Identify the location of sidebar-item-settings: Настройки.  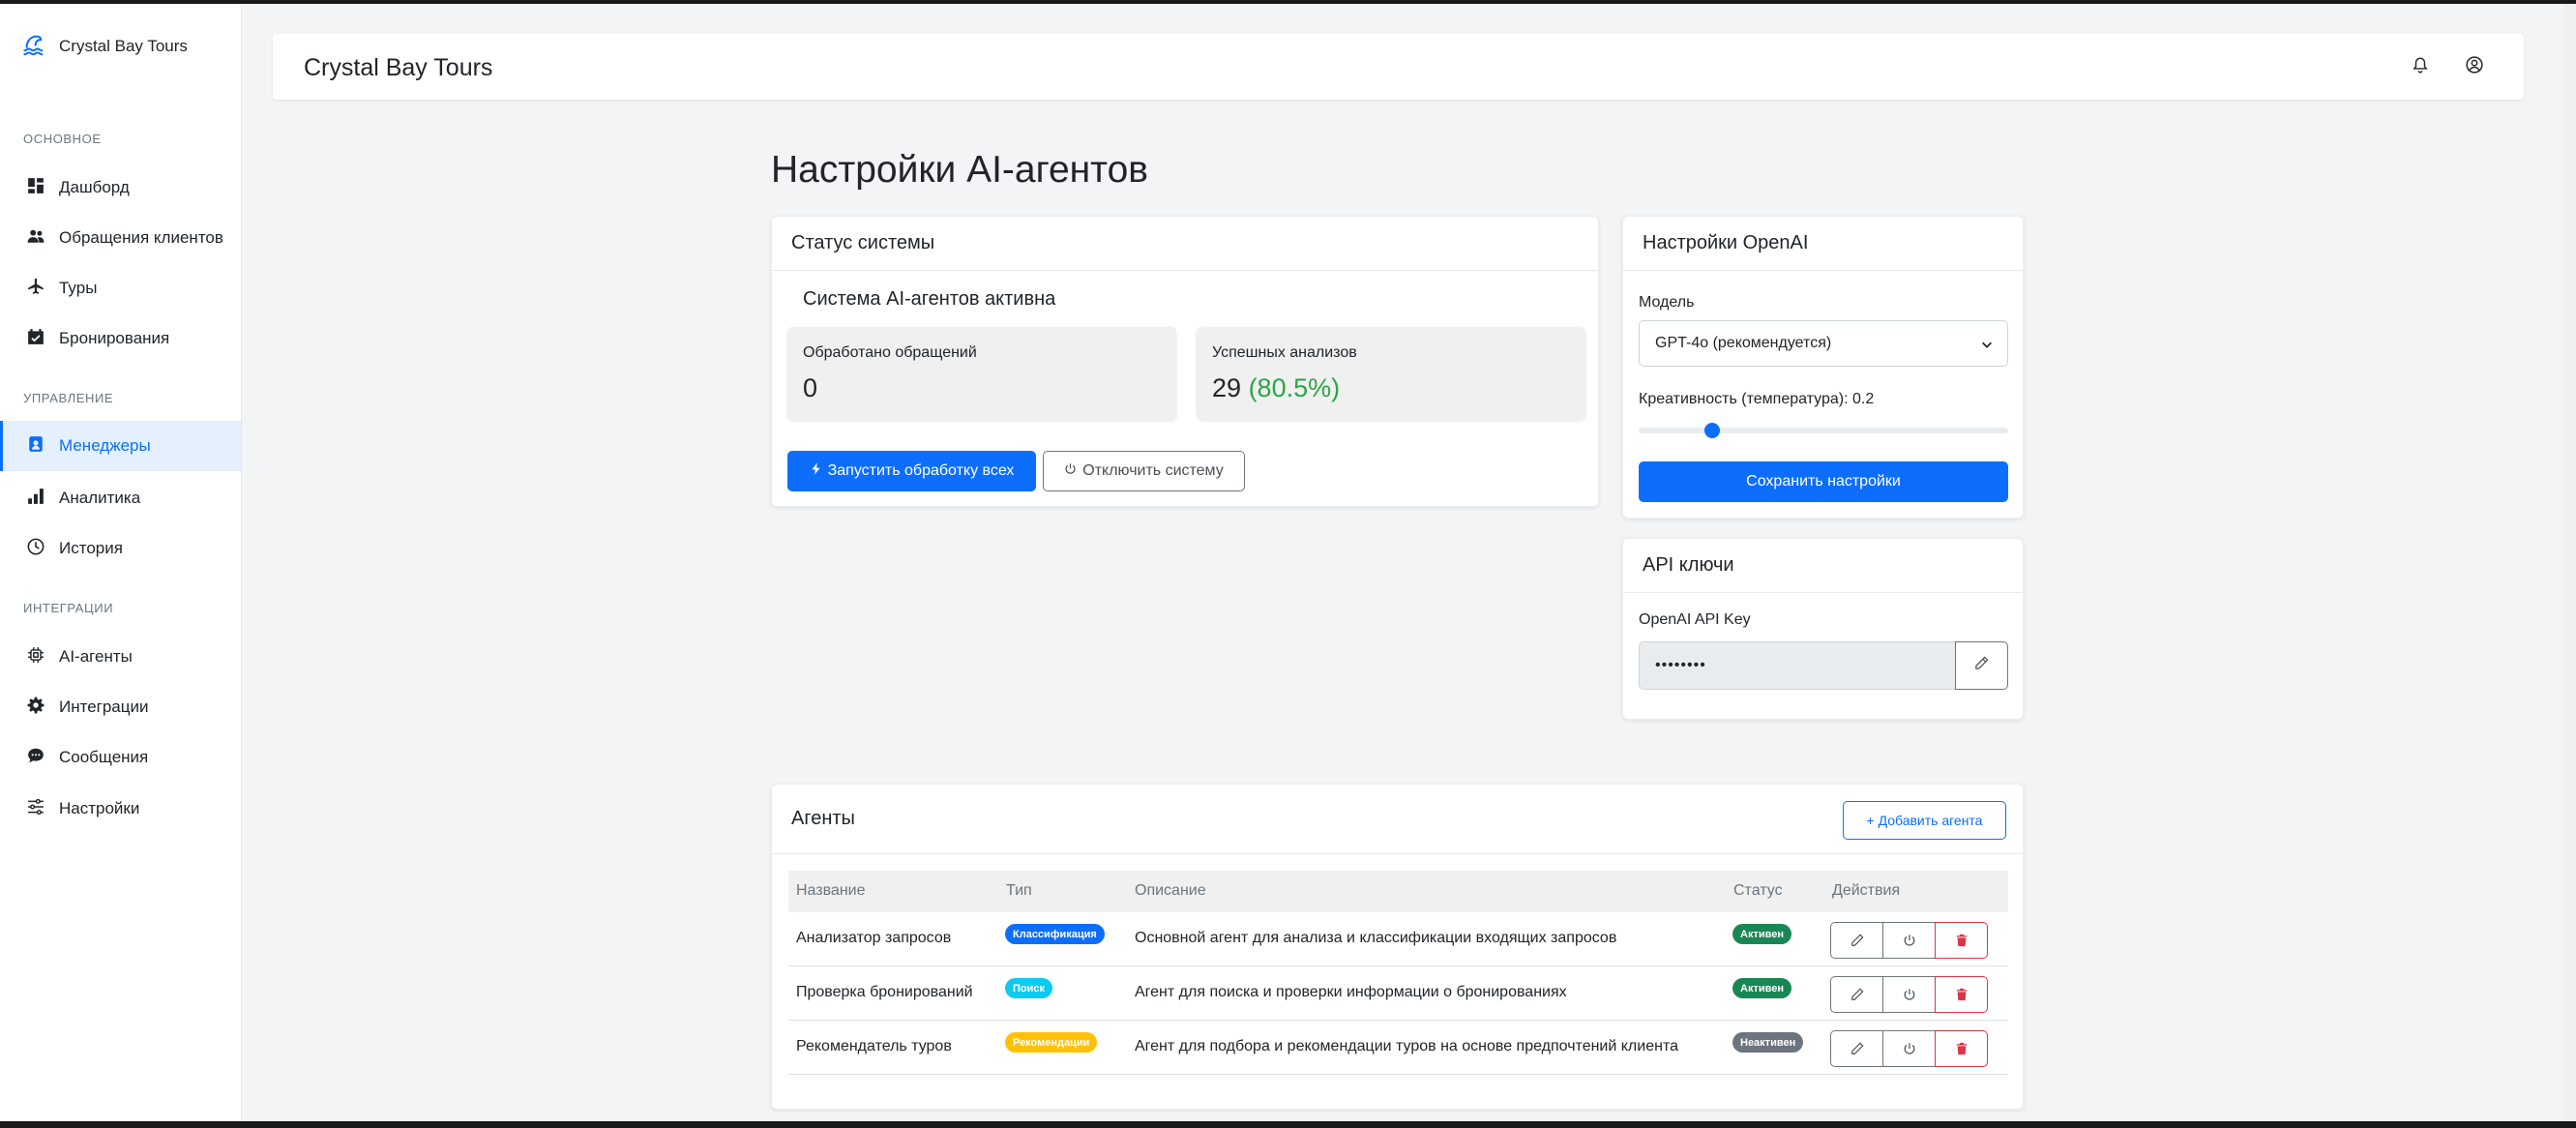
(120, 809).